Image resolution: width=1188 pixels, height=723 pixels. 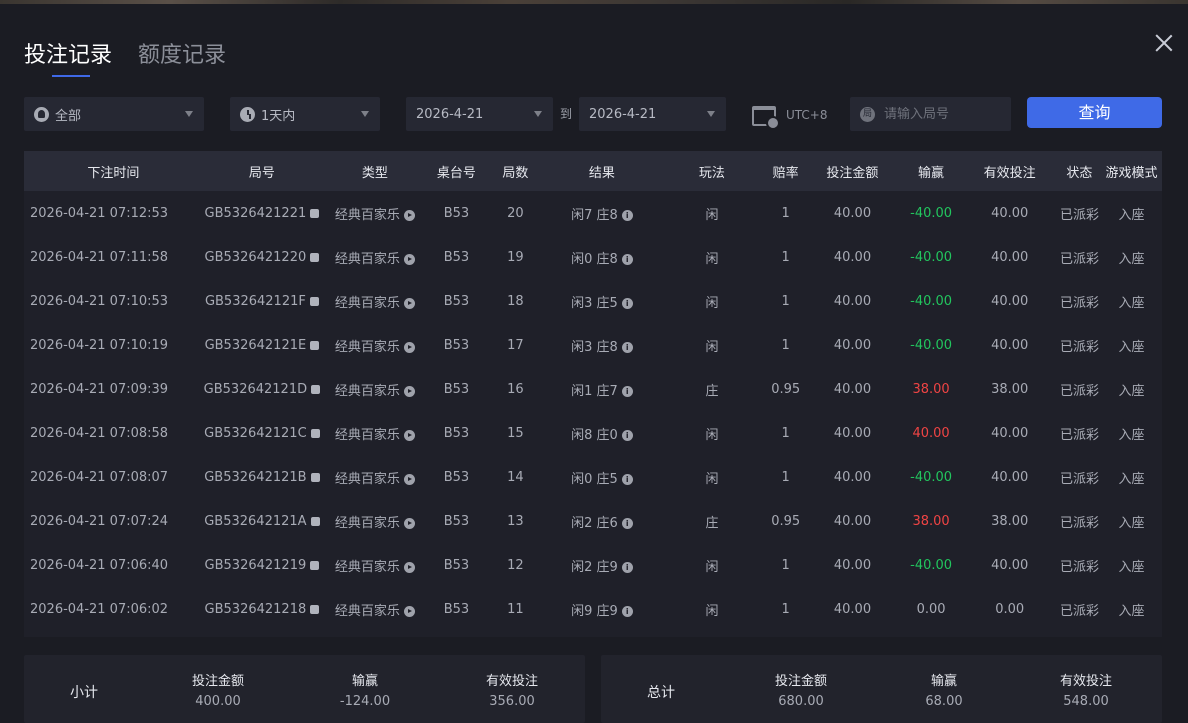 What do you see at coordinates (852, 173) in the screenshot?
I see `column-header: 投注金额` at bounding box center [852, 173].